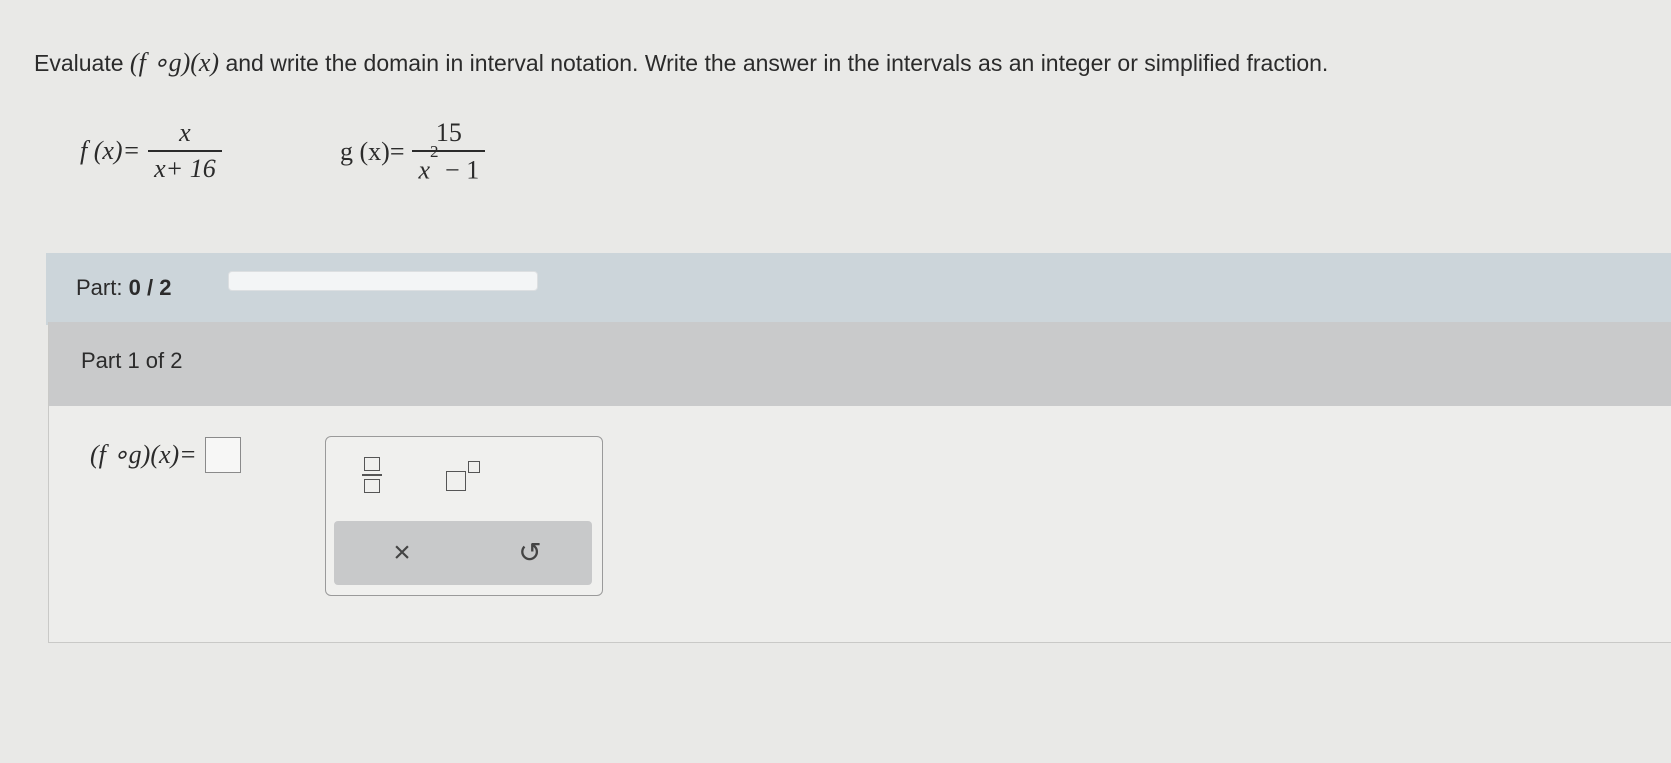 The image size is (1671, 763). Describe the element at coordinates (464, 516) in the screenshot. I see `math-palette: × ↺` at that location.